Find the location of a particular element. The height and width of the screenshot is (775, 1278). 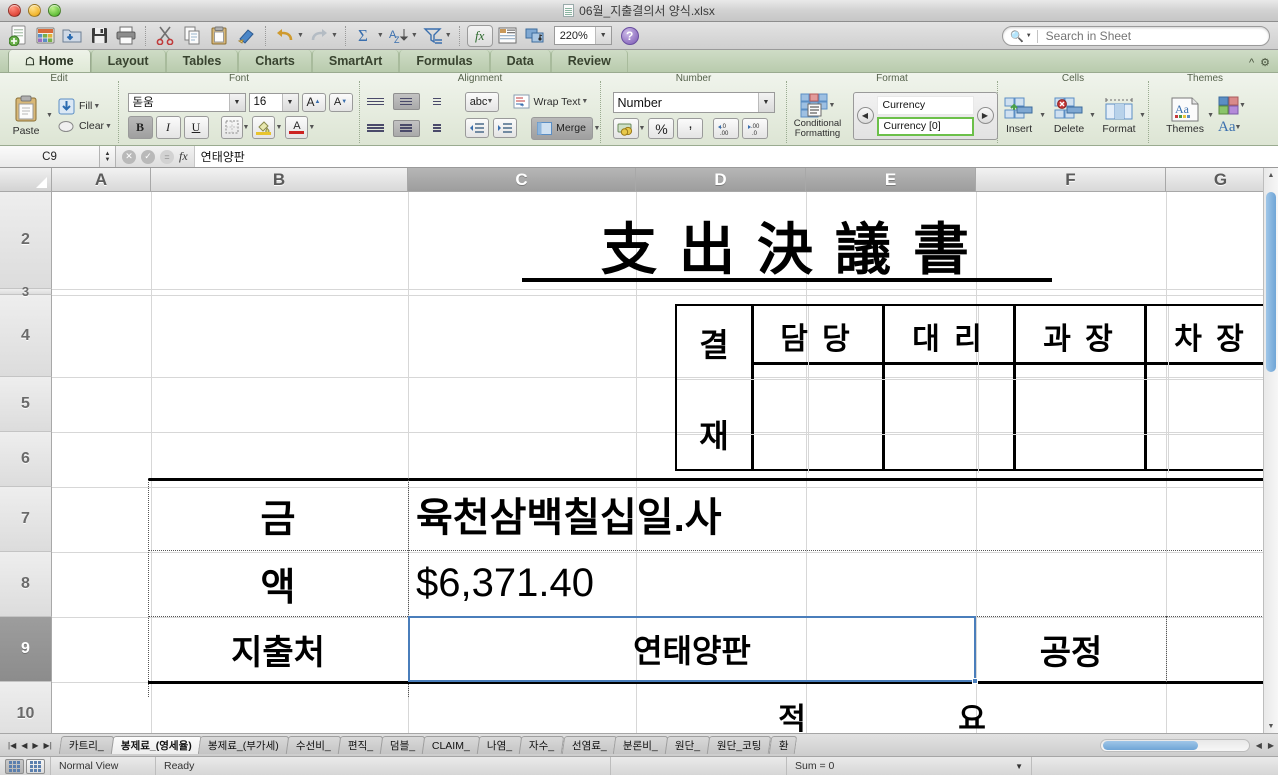

zoom-dropdown-caret: ▼ is located at coordinates (602, 35).